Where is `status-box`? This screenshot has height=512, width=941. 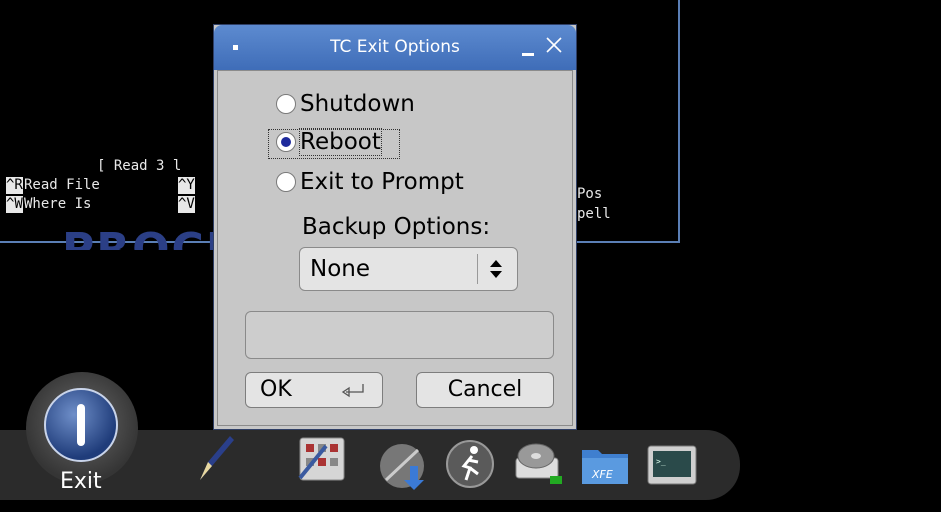 status-box is located at coordinates (399, 335).